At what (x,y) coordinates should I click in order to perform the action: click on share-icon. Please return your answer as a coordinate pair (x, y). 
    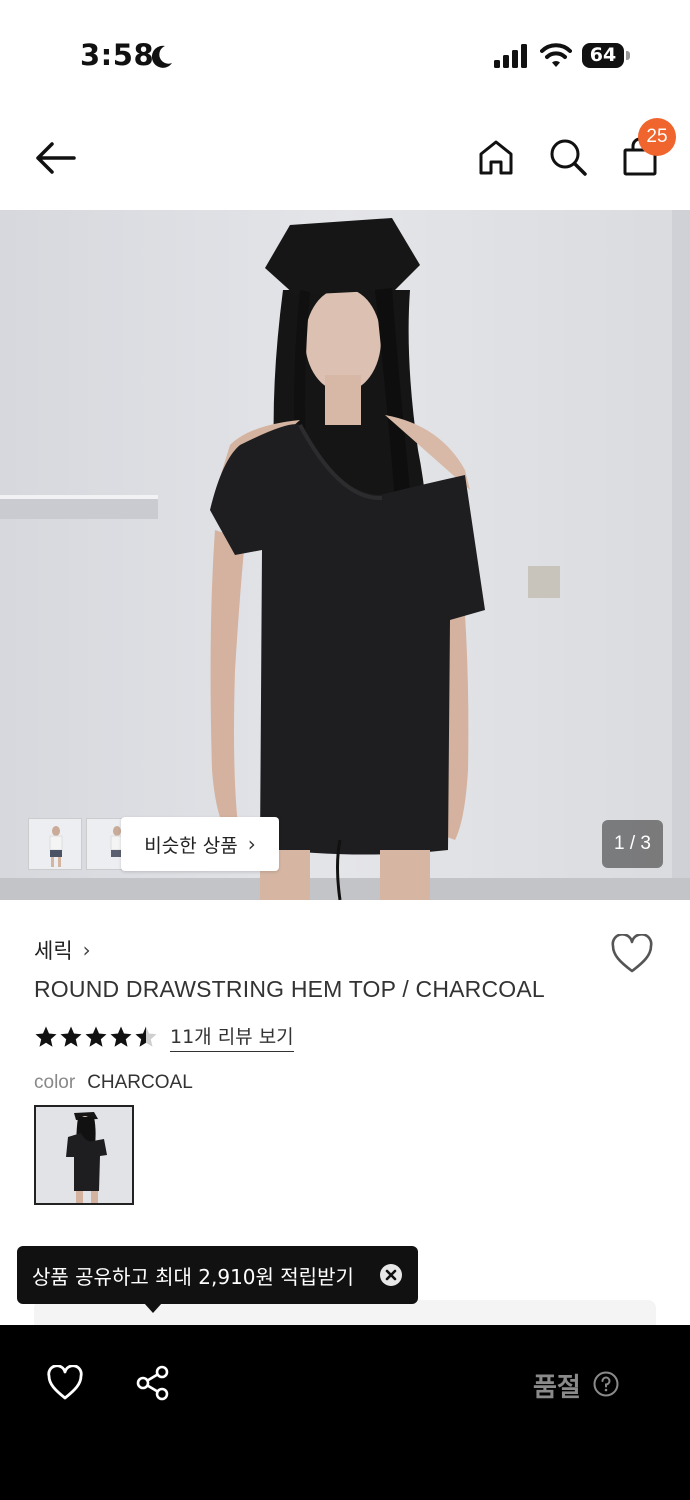
    Looking at the image, I should click on (153, 1383).